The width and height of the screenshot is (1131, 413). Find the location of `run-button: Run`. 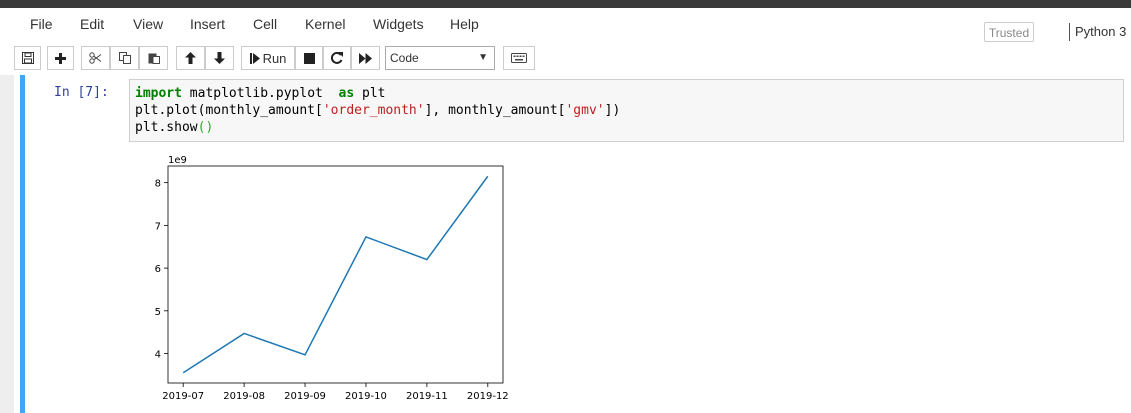

run-button: Run is located at coordinates (268, 58).